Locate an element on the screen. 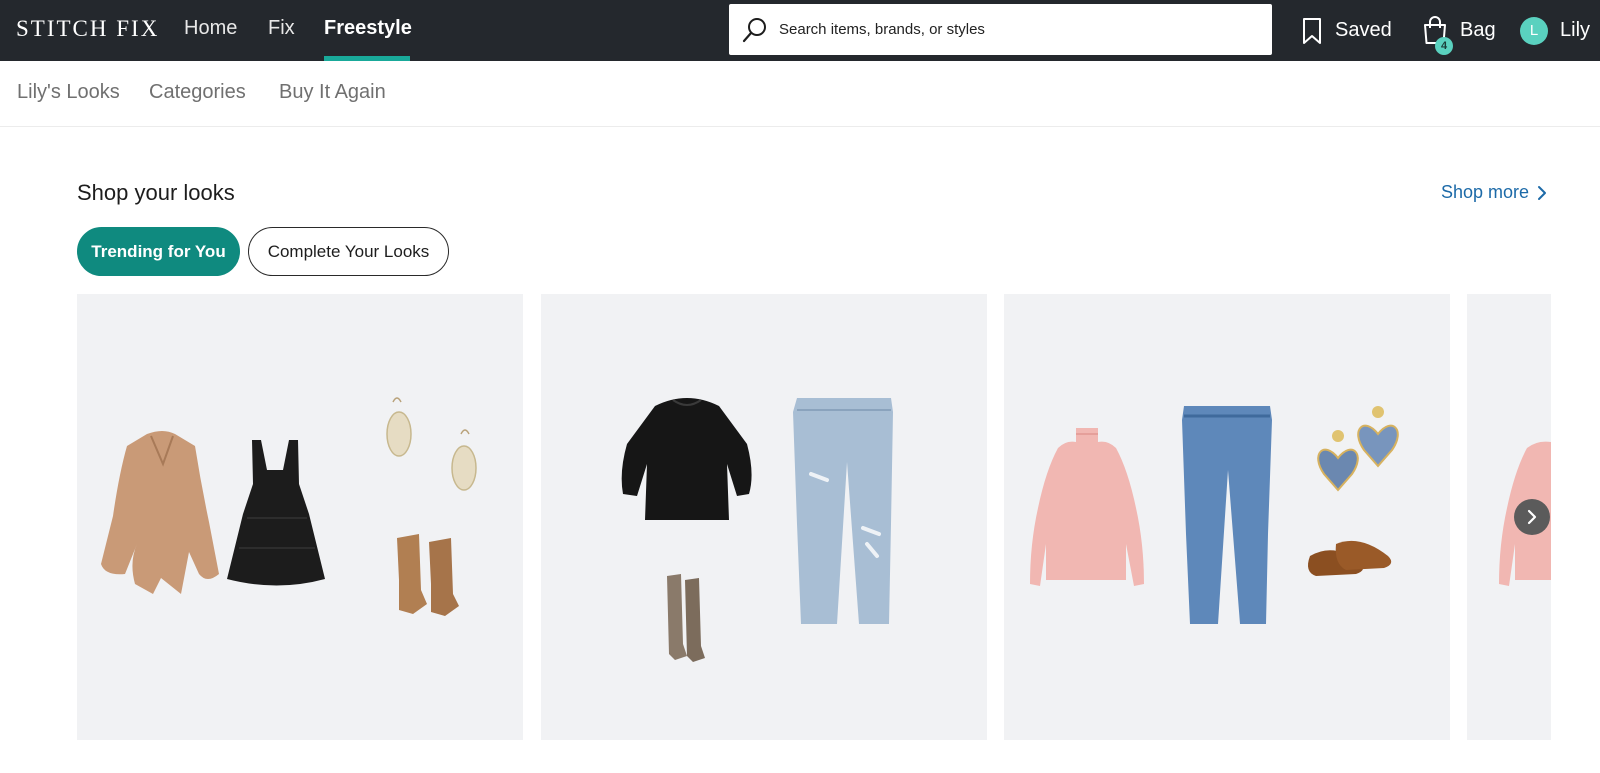 The image size is (1600, 773). section-title: Shop your looks is located at coordinates (156, 192).